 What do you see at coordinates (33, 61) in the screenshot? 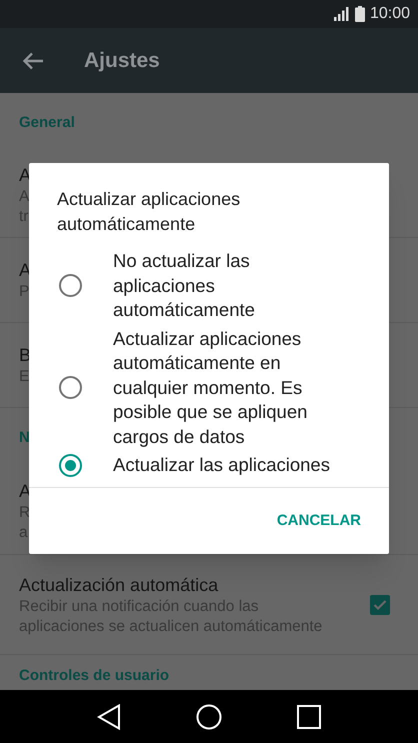
I see `back-arrow-icon` at bounding box center [33, 61].